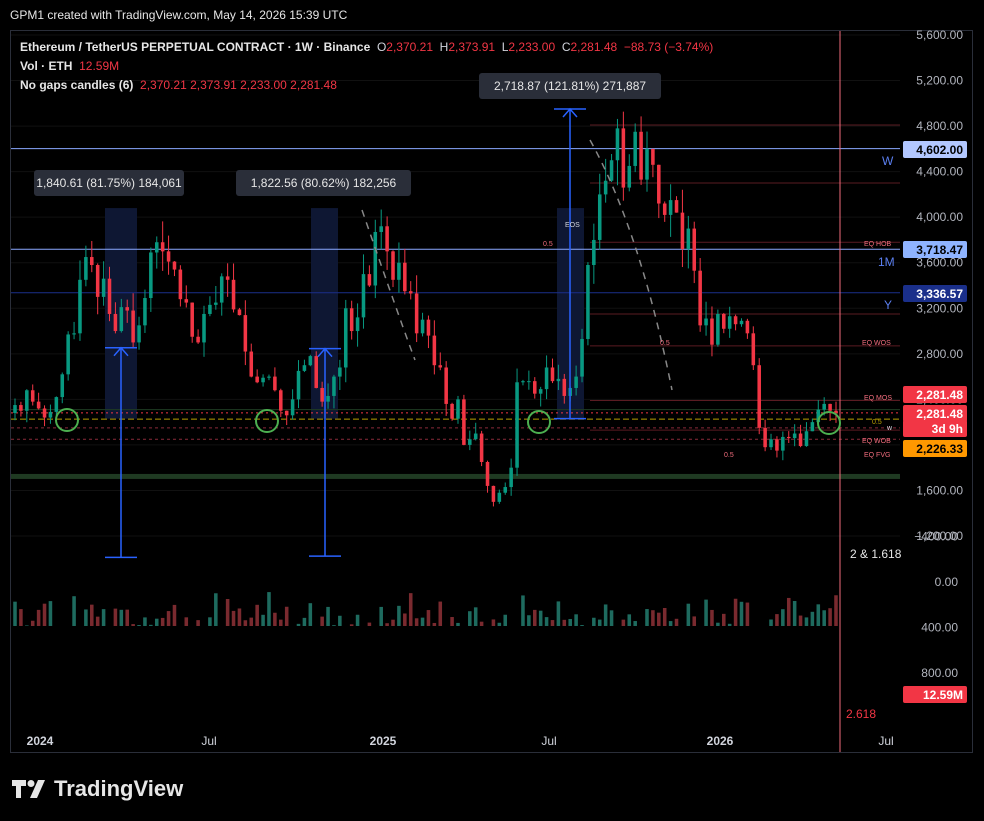 The width and height of the screenshot is (984, 821). What do you see at coordinates (939, 308) in the screenshot?
I see `price-tick-label: 3,200.00` at bounding box center [939, 308].